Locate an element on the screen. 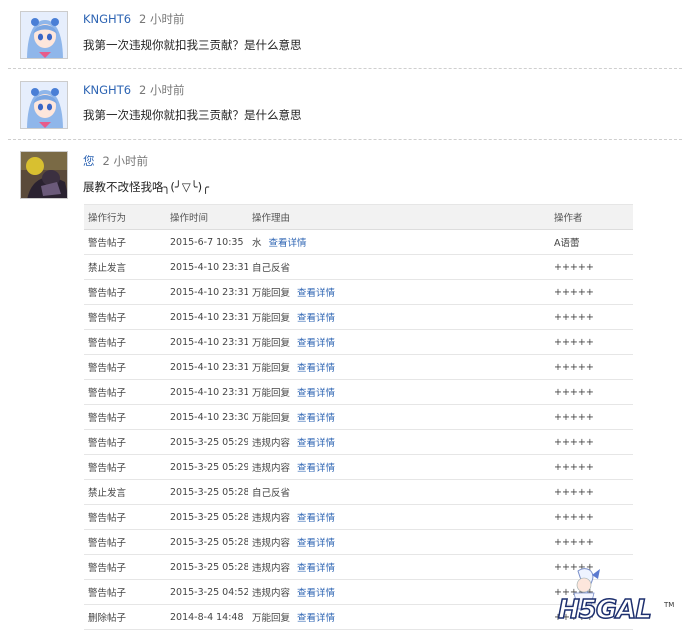 The image size is (684, 640). username: 您 is located at coordinates (89, 161).